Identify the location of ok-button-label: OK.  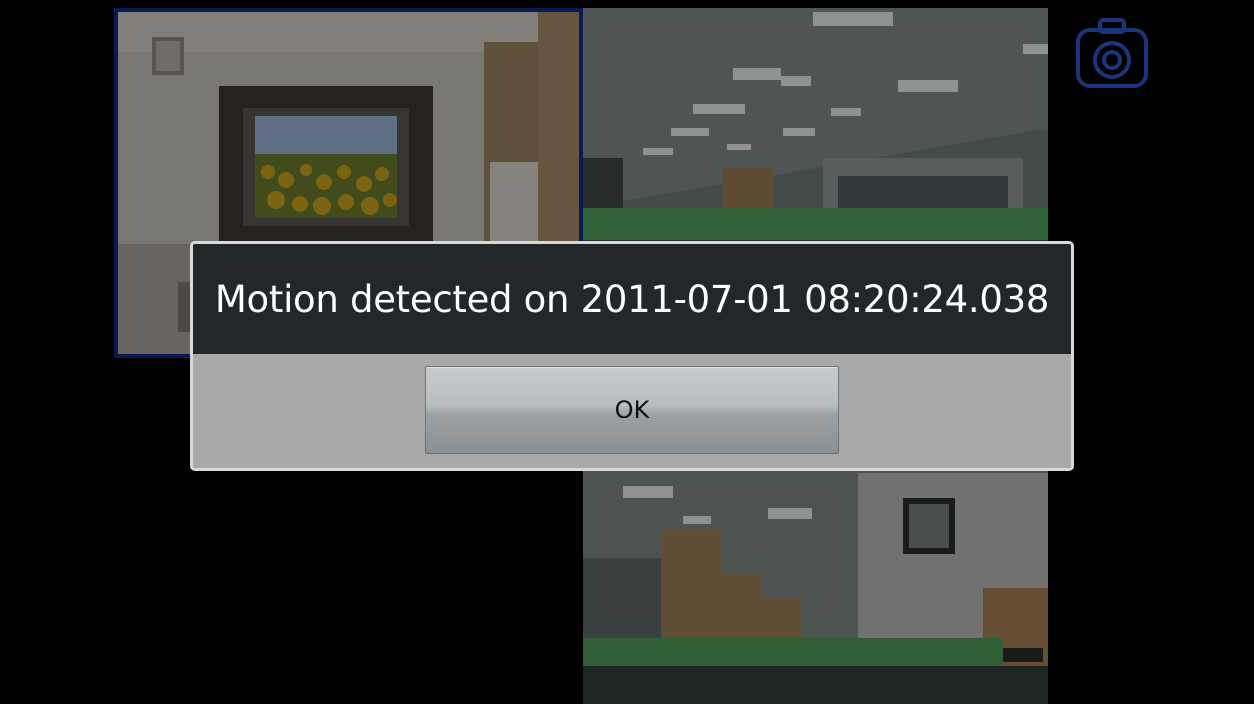
(632, 410).